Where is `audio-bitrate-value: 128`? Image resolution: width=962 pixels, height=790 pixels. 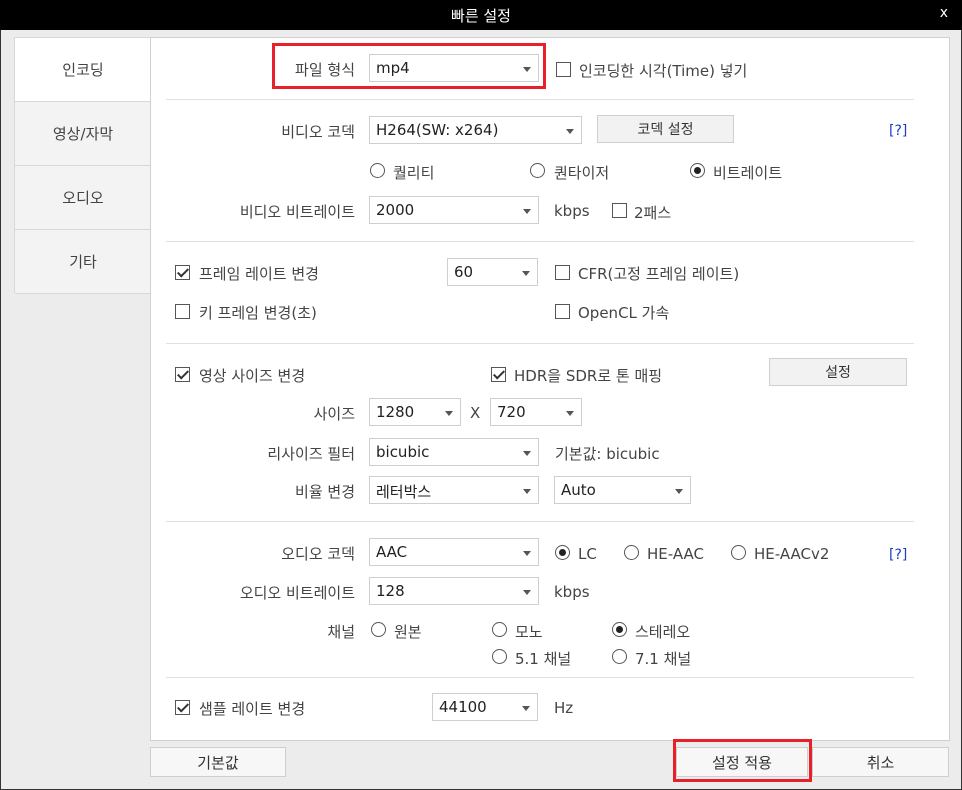 audio-bitrate-value: 128 is located at coordinates (390, 591).